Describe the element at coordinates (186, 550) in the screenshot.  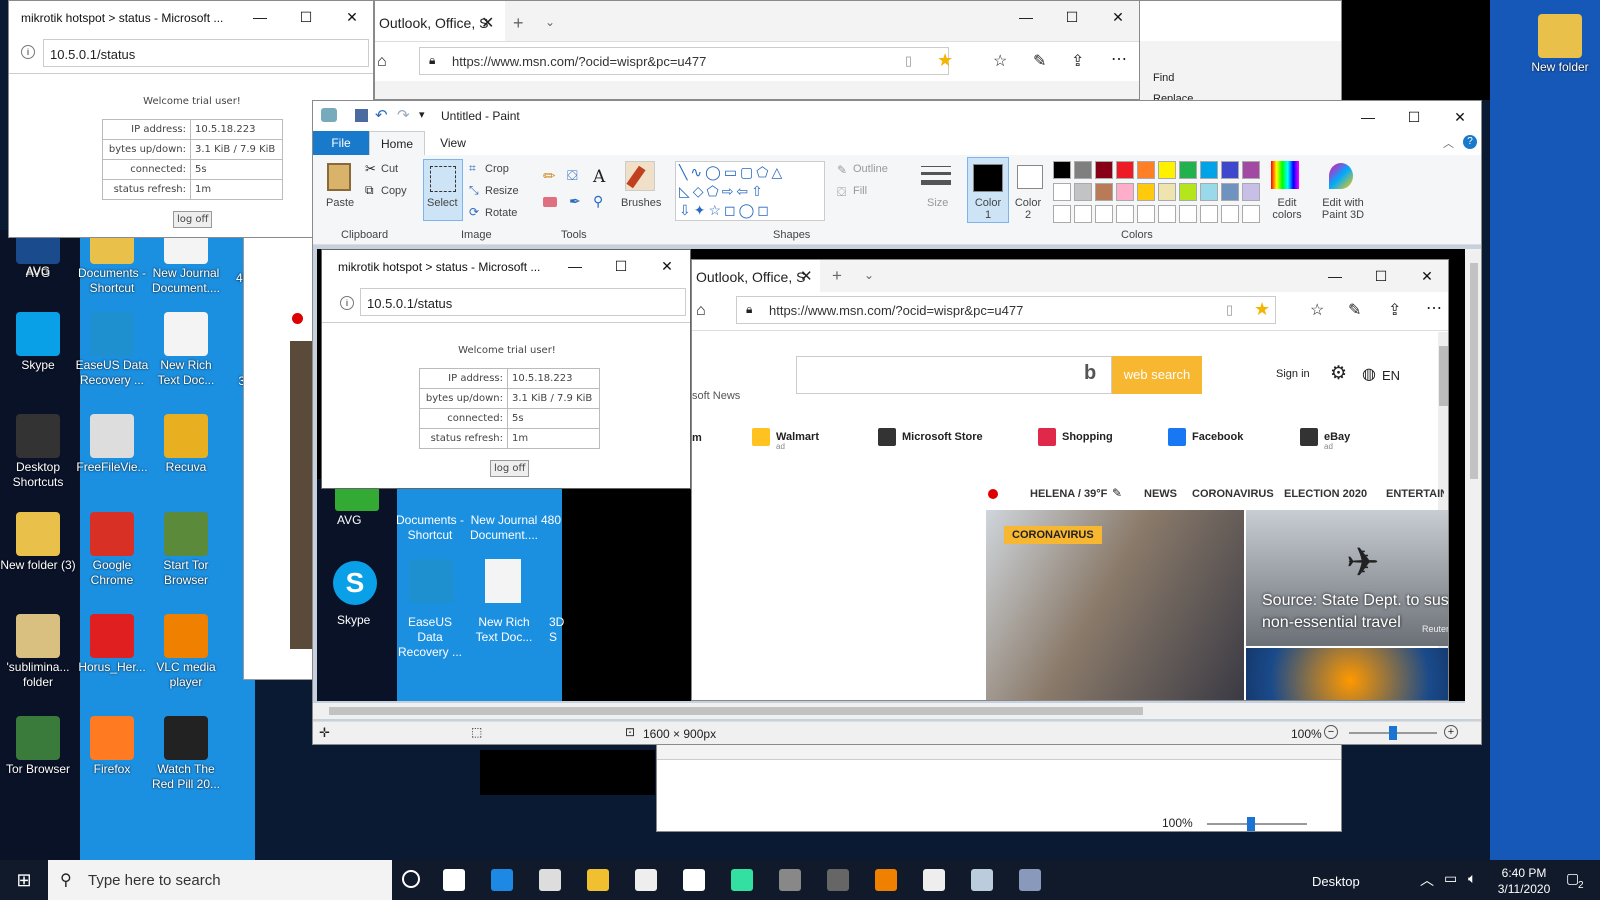
I see `desktop-icon: Start Tor Browser` at that location.